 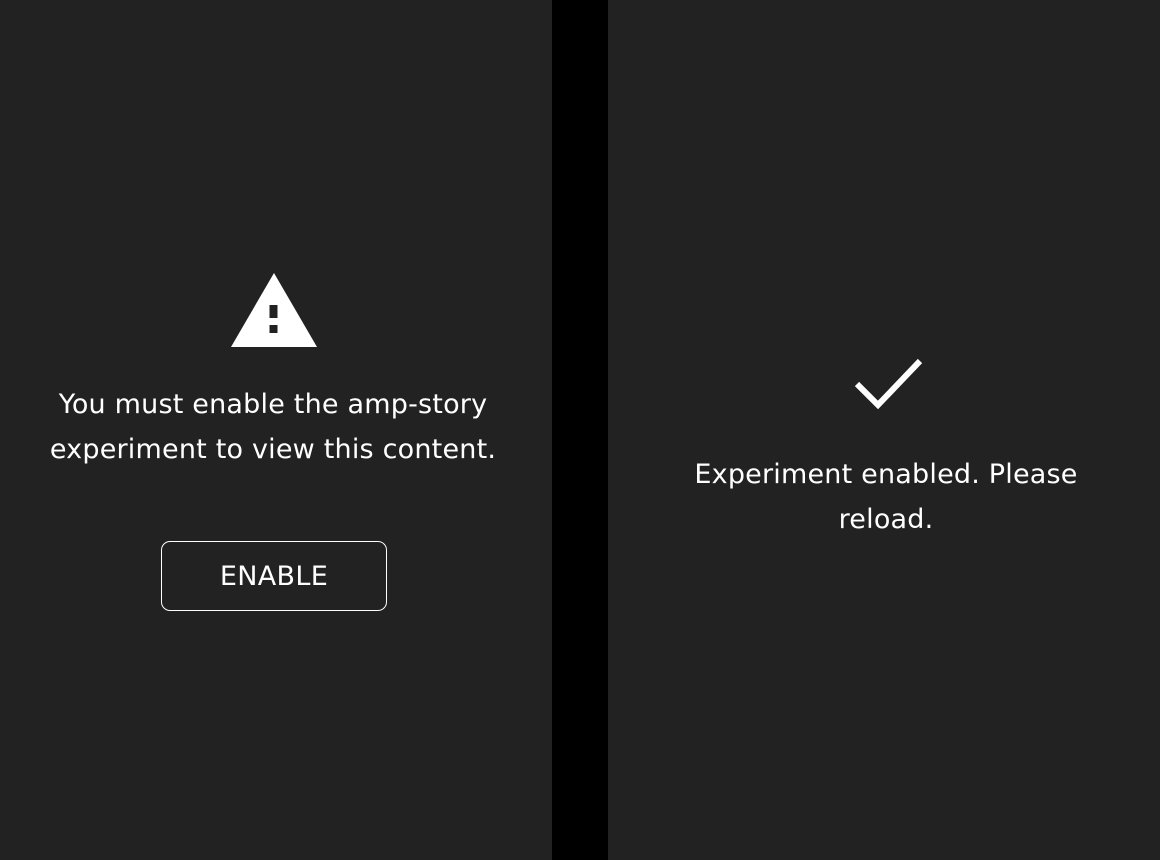 I want to click on warning-triangle-icon, so click(x=274, y=310).